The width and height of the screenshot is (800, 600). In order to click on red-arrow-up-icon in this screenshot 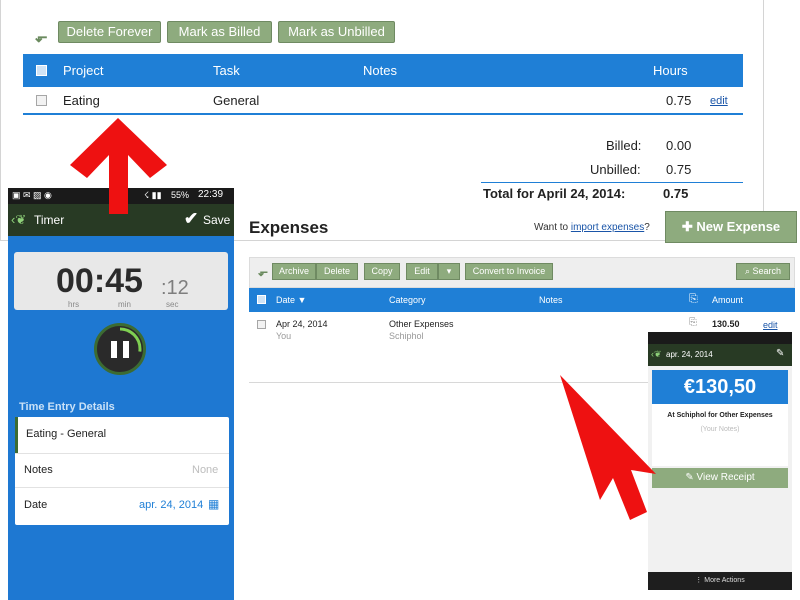, I will do `click(118, 166)`.